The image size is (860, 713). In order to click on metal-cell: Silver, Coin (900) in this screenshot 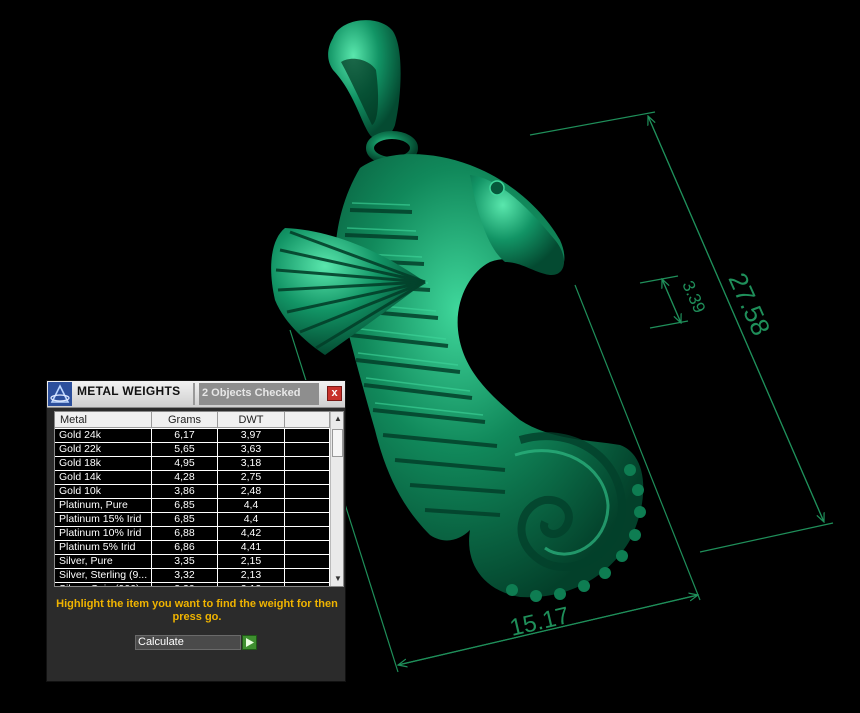, I will do `click(103, 584)`.